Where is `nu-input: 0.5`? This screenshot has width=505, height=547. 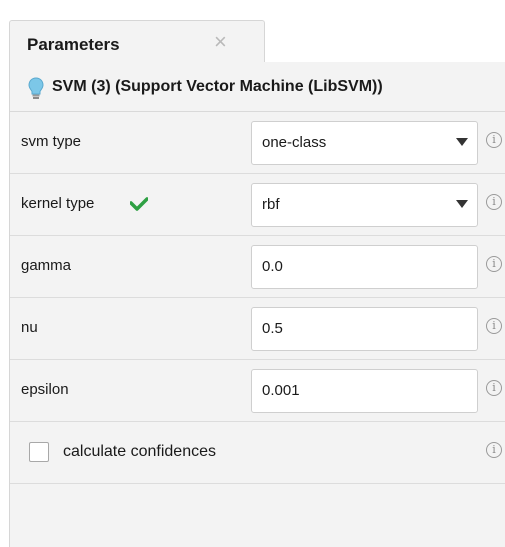 nu-input: 0.5 is located at coordinates (364, 329).